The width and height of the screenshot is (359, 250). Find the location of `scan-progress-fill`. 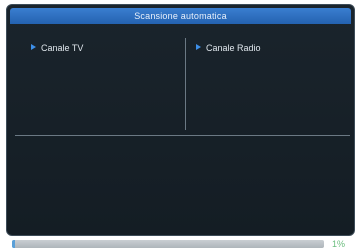

scan-progress-fill is located at coordinates (14, 244).